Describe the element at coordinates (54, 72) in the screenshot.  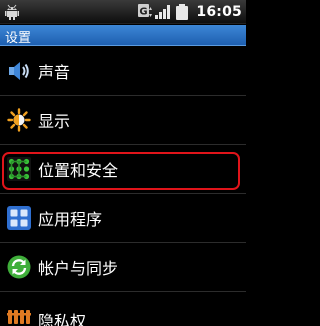
I see `settings-item-label: 声音` at that location.